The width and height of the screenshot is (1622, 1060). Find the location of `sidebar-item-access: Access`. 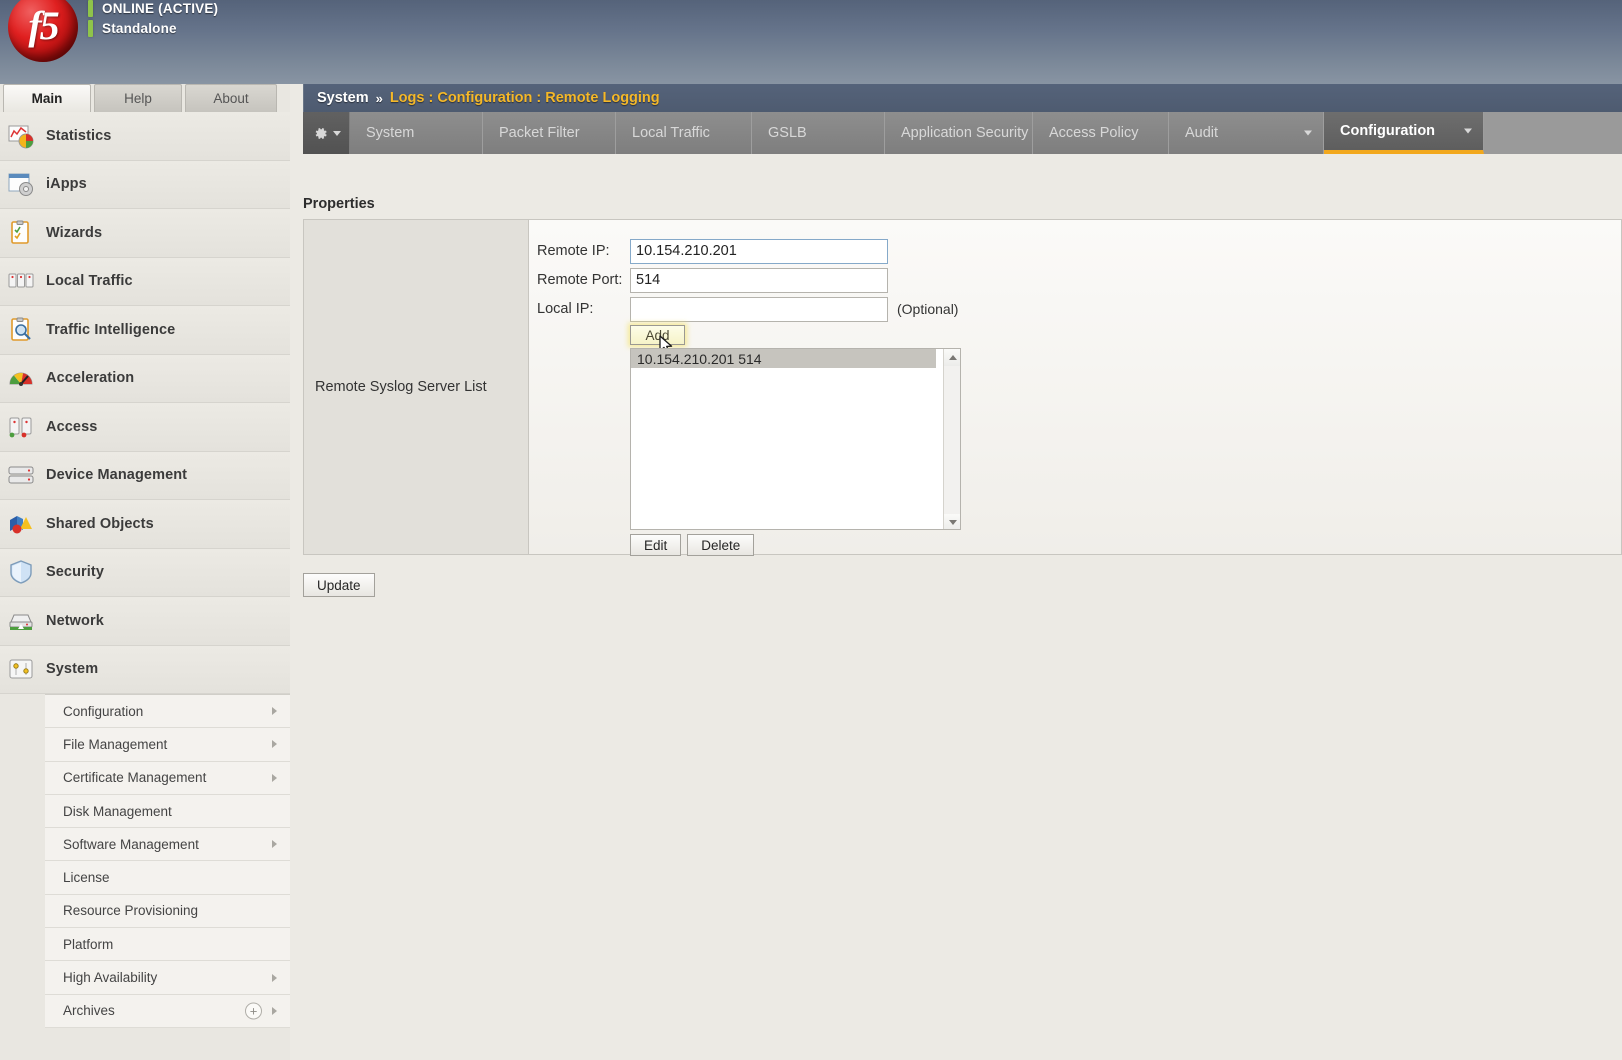

sidebar-item-access: Access is located at coordinates (145, 427).